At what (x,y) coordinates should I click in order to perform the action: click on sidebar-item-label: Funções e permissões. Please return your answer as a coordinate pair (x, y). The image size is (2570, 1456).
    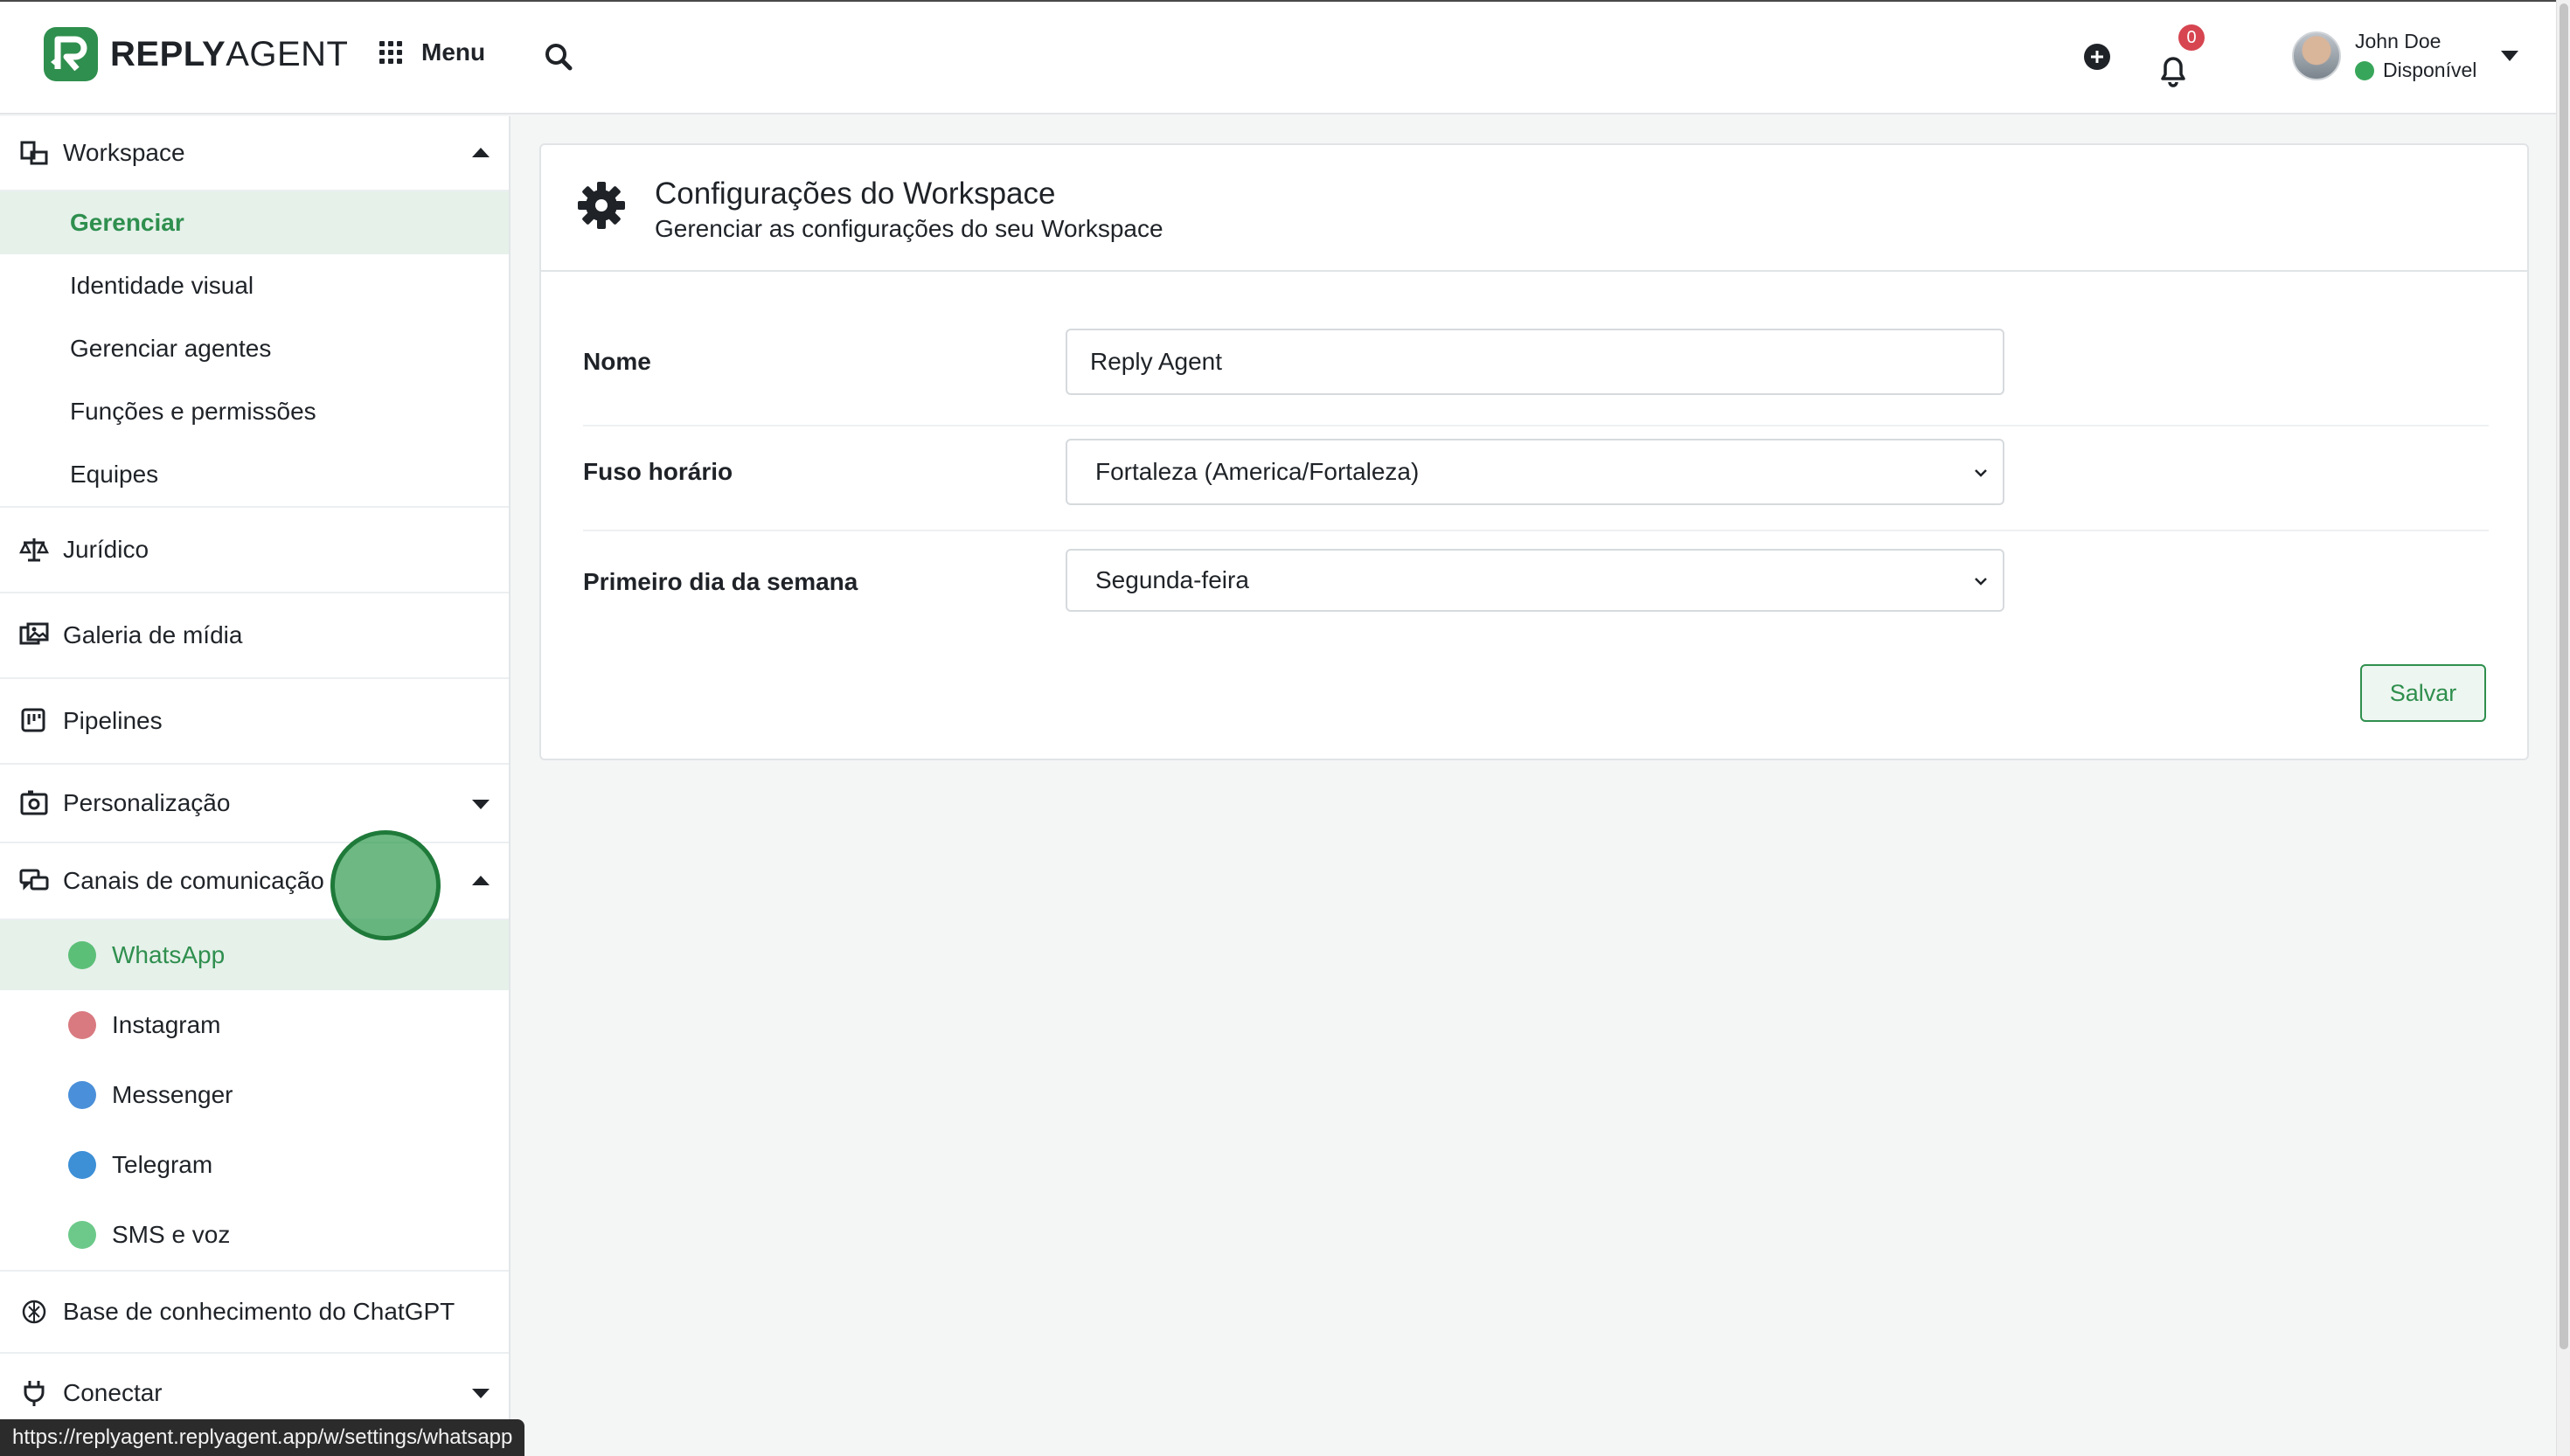
    Looking at the image, I should click on (193, 411).